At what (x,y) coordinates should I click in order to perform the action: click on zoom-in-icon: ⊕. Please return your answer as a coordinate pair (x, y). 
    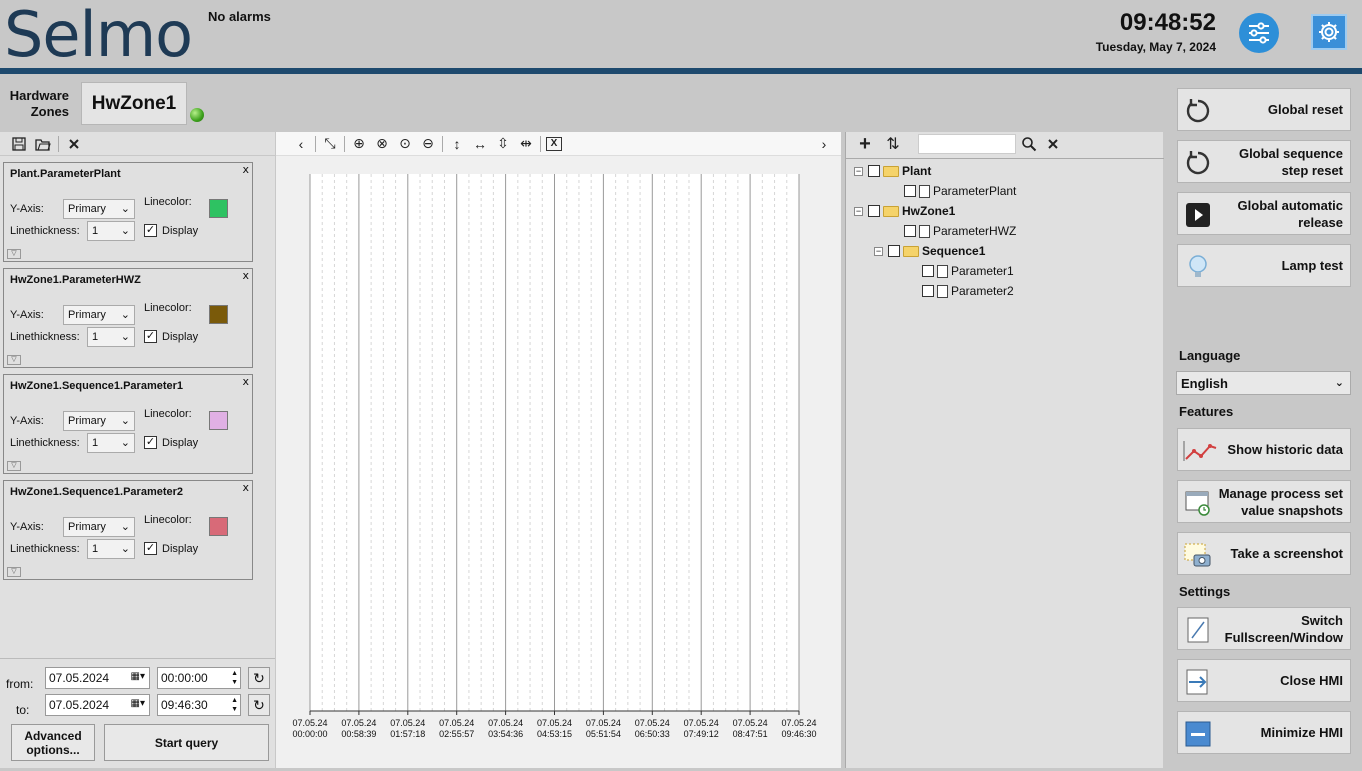
    Looking at the image, I should click on (359, 144).